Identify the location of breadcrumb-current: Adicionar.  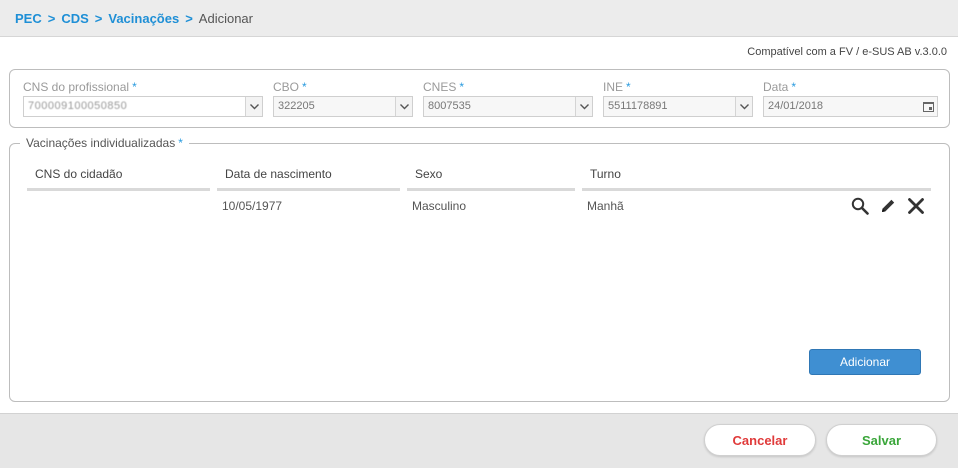
(225, 18).